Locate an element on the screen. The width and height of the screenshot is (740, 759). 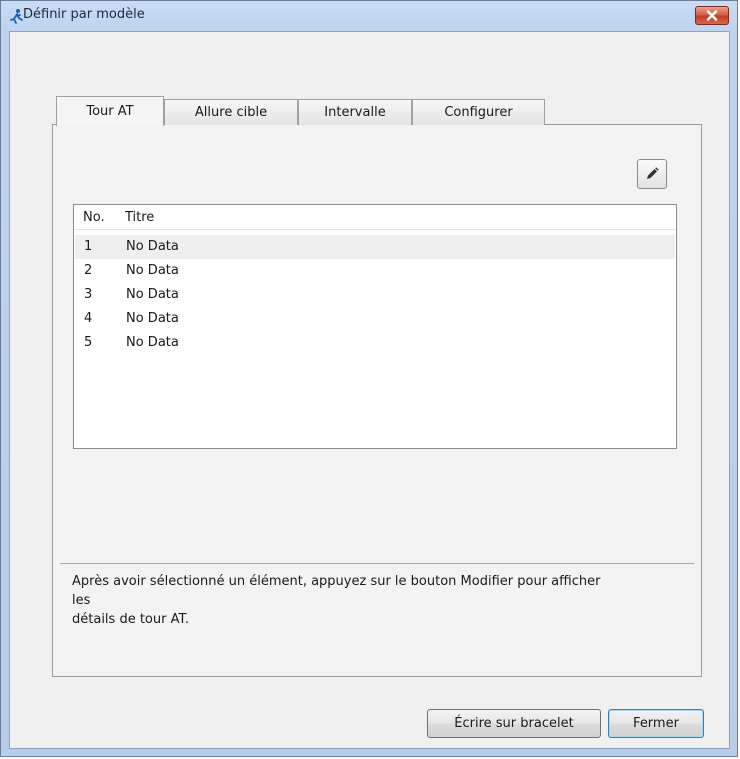
tab-configurer: Configurer is located at coordinates (478, 112).